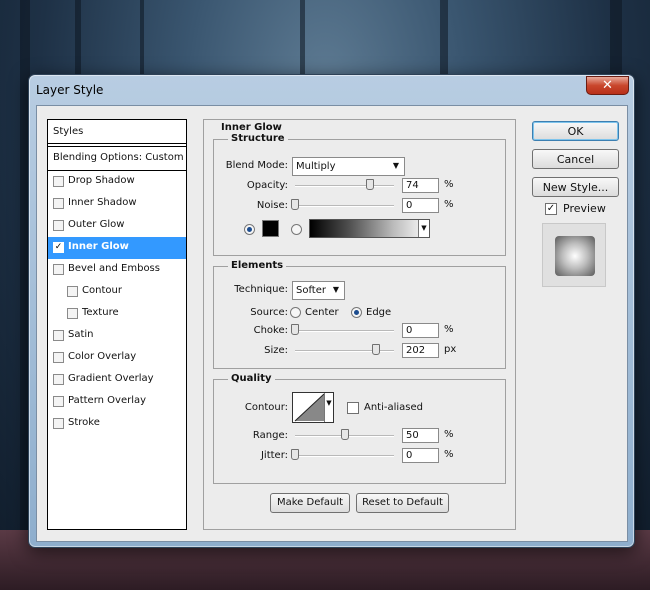 Image resolution: width=650 pixels, height=590 pixels. What do you see at coordinates (310, 503) in the screenshot?
I see `make-default-button: Make Default` at bounding box center [310, 503].